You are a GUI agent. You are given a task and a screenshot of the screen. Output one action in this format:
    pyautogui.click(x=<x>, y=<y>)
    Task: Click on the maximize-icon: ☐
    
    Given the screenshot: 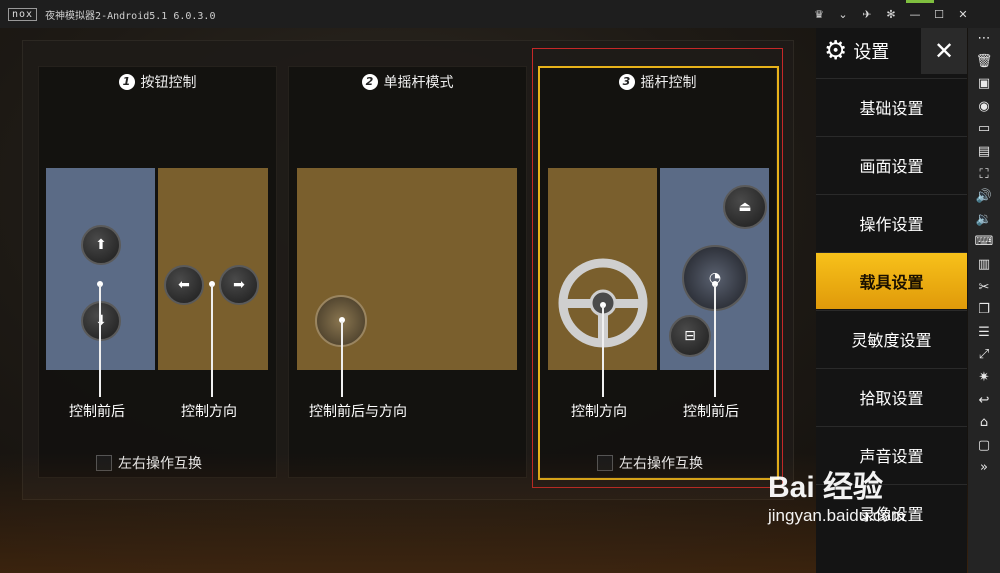 What is the action you would take?
    pyautogui.click(x=939, y=14)
    